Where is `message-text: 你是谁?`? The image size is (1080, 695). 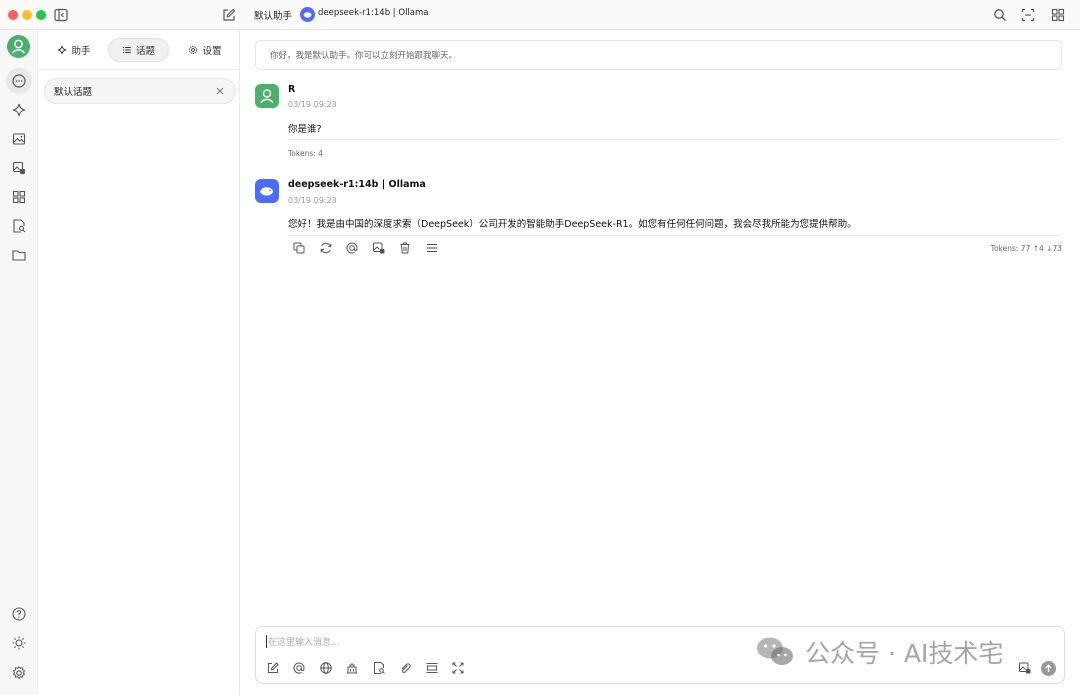
message-text: 你是谁? is located at coordinates (305, 129).